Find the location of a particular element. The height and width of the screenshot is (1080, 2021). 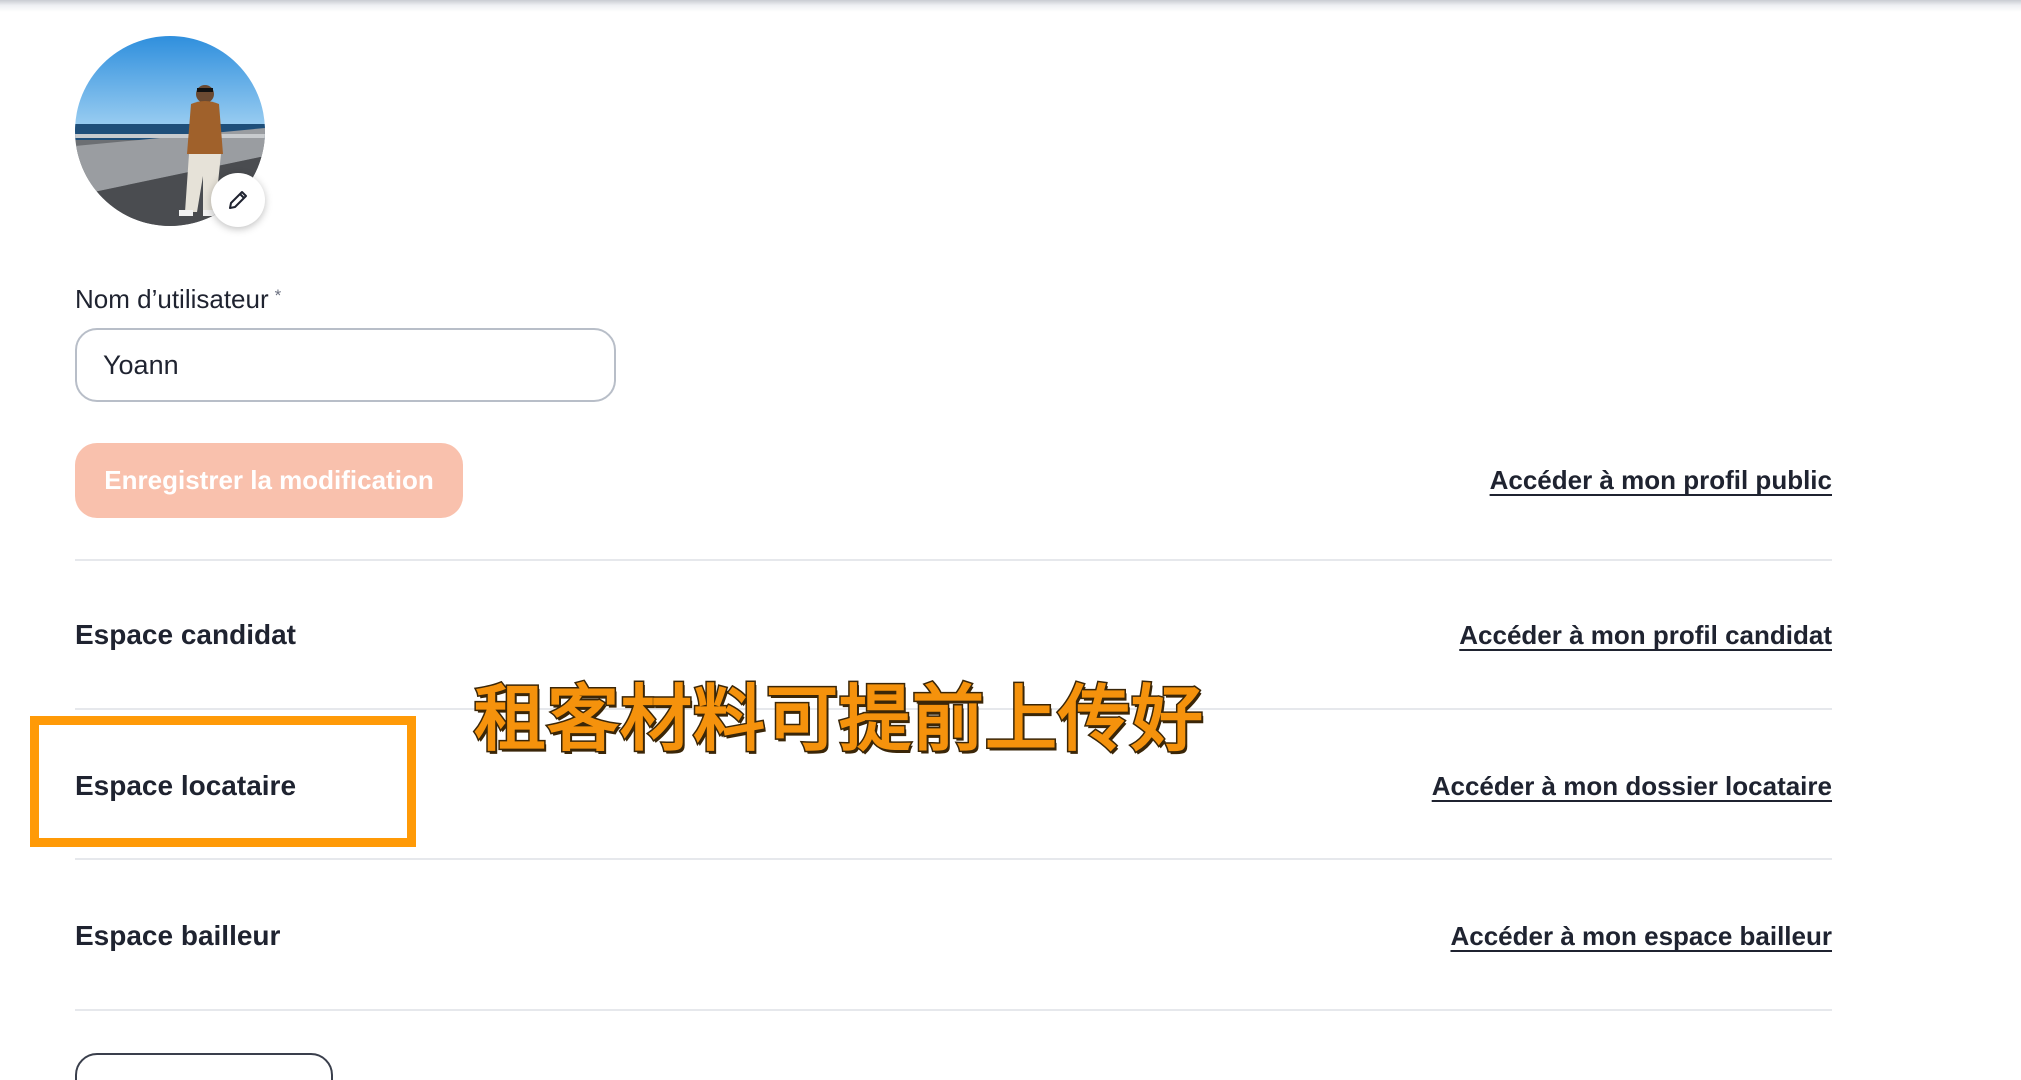

pencil-icon is located at coordinates (238, 200).